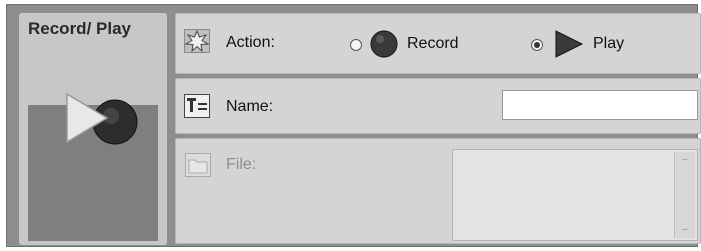 This screenshot has width=701, height=251. Describe the element at coordinates (537, 45) in the screenshot. I see `play-radio` at that location.